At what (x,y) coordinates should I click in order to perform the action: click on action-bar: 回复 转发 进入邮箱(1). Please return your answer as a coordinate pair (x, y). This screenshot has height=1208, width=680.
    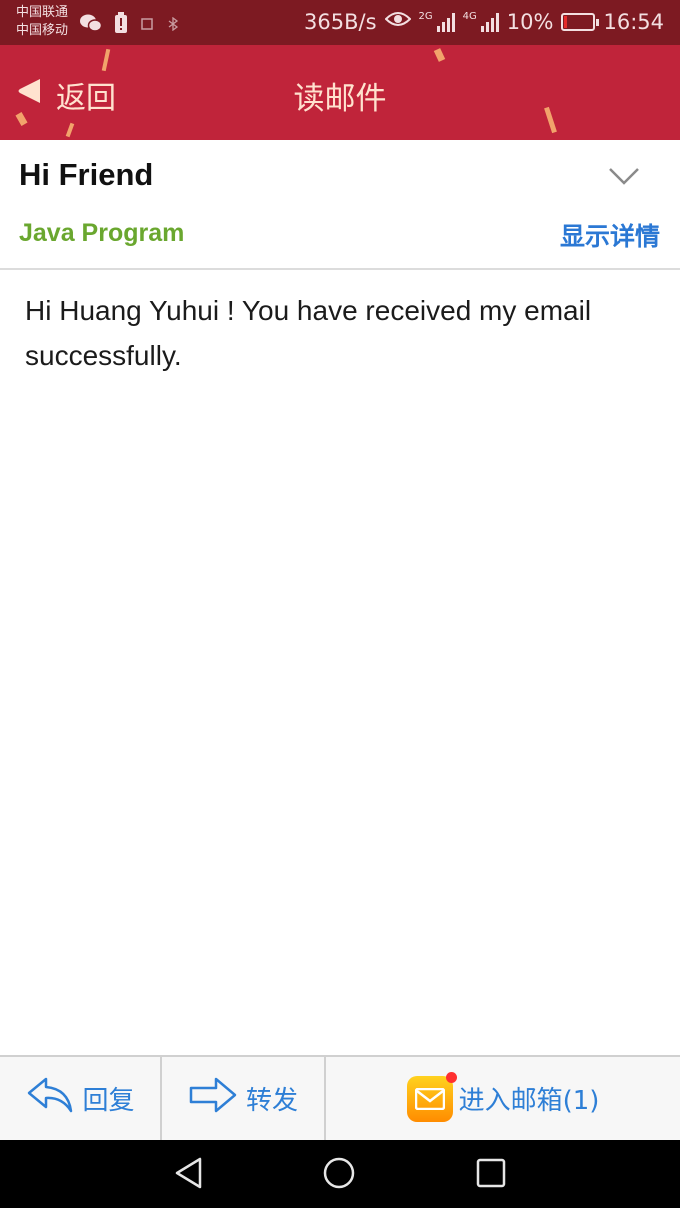
    Looking at the image, I should click on (340, 1097).